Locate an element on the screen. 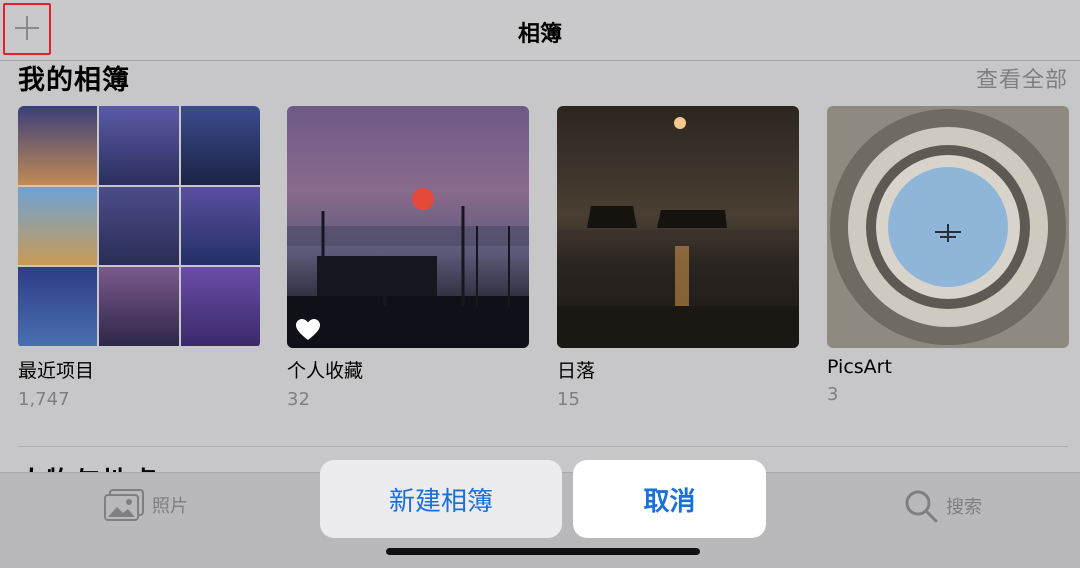  tab-photos-label: 照片 is located at coordinates (170, 506).